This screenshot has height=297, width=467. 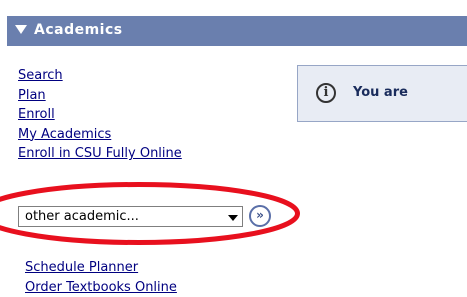 What do you see at coordinates (78, 30) in the screenshot?
I see `section-title: Academics` at bounding box center [78, 30].